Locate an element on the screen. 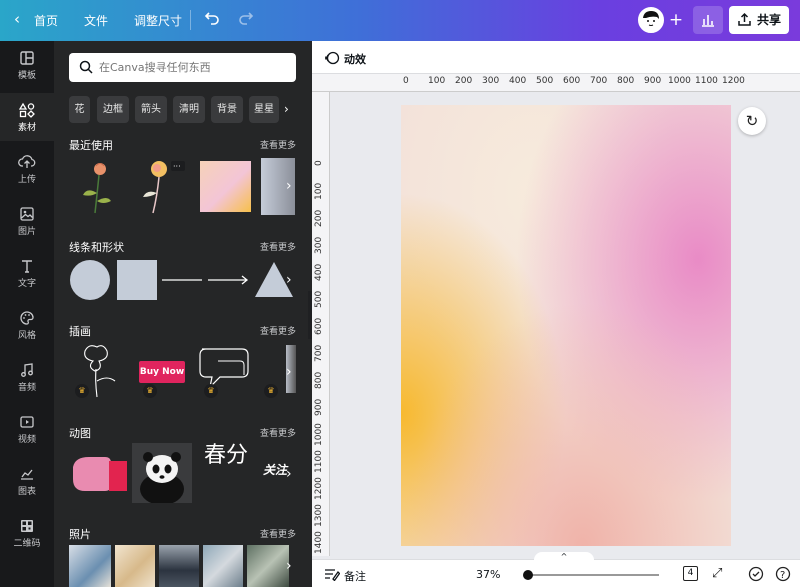 The width and height of the screenshot is (800, 587). zoom-level: 37% is located at coordinates (488, 574).